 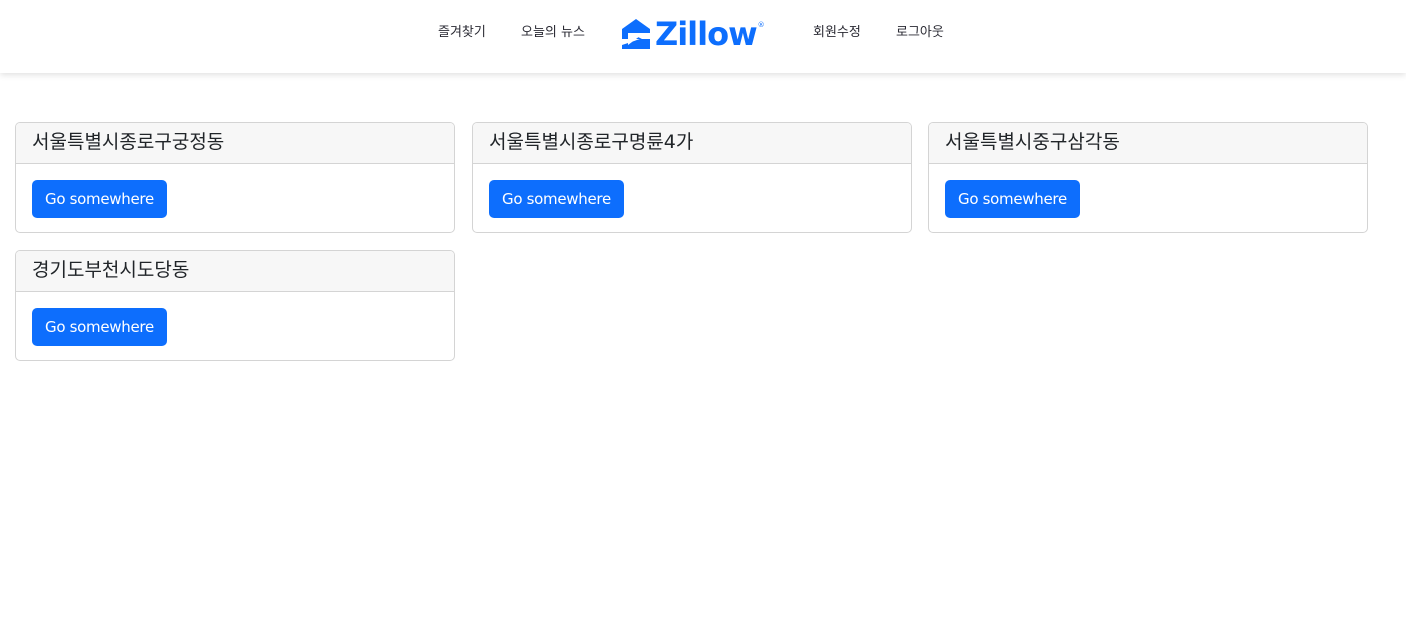 What do you see at coordinates (920, 33) in the screenshot?
I see `nav-logout-link: 로그아웃` at bounding box center [920, 33].